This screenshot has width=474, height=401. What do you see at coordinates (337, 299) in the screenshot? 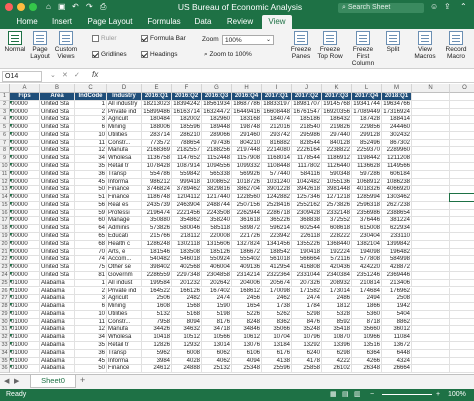
I see `cell-k27: 2486` at bounding box center [337, 299].